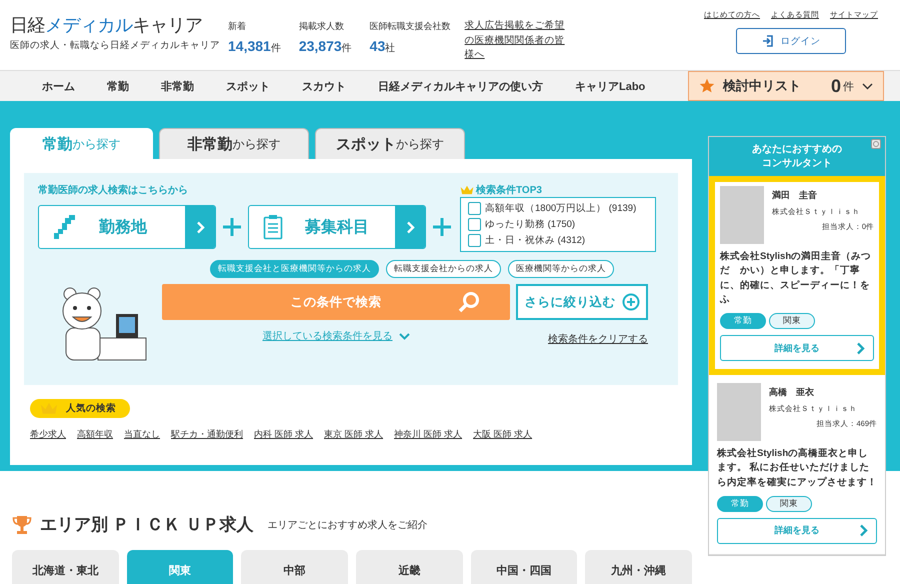 The height and width of the screenshot is (584, 900). Describe the element at coordinates (254, 46) in the screenshot. I see `stat-value: 14,381件` at that location.